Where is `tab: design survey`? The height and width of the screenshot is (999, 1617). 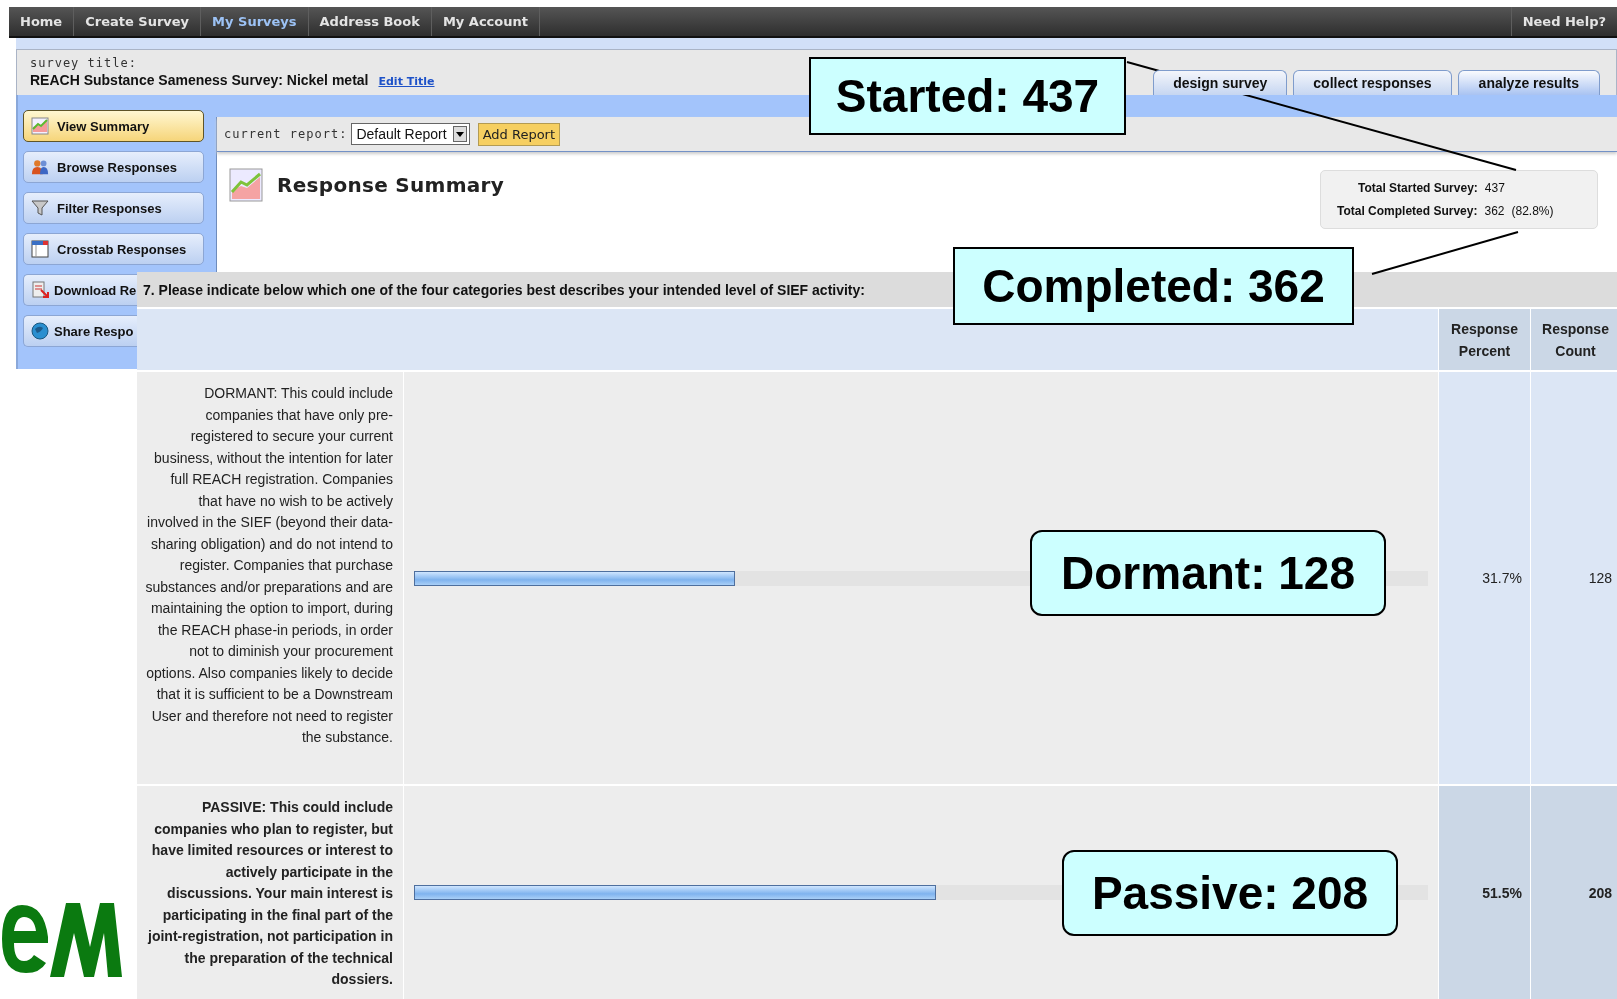
tab: design survey is located at coordinates (1220, 82).